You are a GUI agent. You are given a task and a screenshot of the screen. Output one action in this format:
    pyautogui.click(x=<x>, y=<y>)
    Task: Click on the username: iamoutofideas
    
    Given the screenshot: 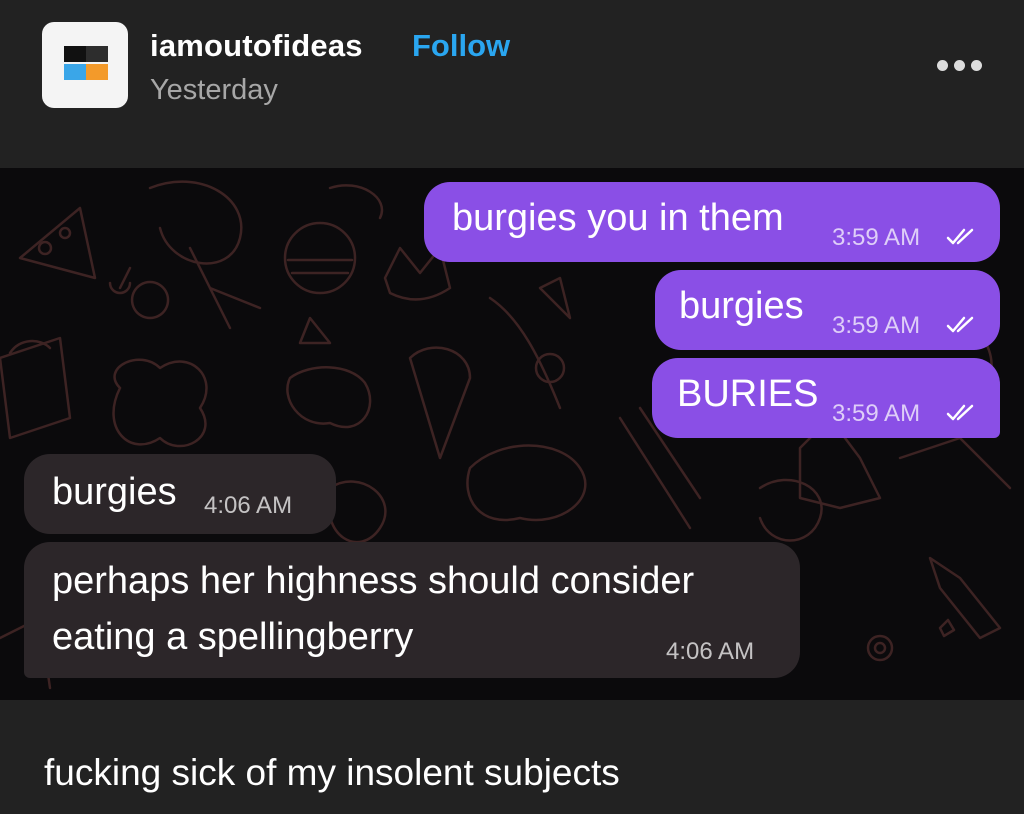 What is the action you would take?
    pyautogui.click(x=256, y=46)
    